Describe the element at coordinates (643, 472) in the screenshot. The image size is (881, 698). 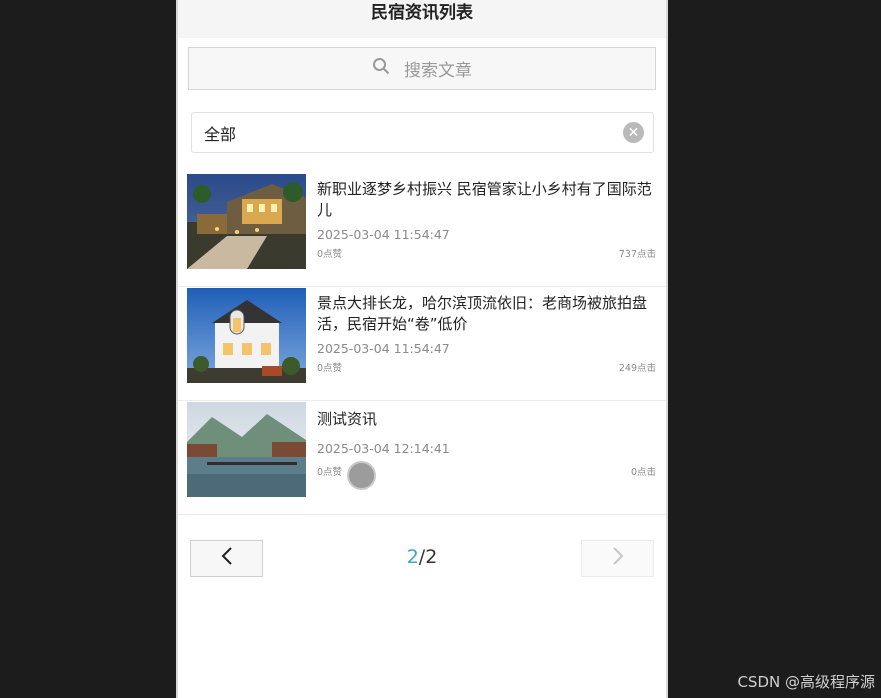
I see `article-clicks: 0点击` at that location.